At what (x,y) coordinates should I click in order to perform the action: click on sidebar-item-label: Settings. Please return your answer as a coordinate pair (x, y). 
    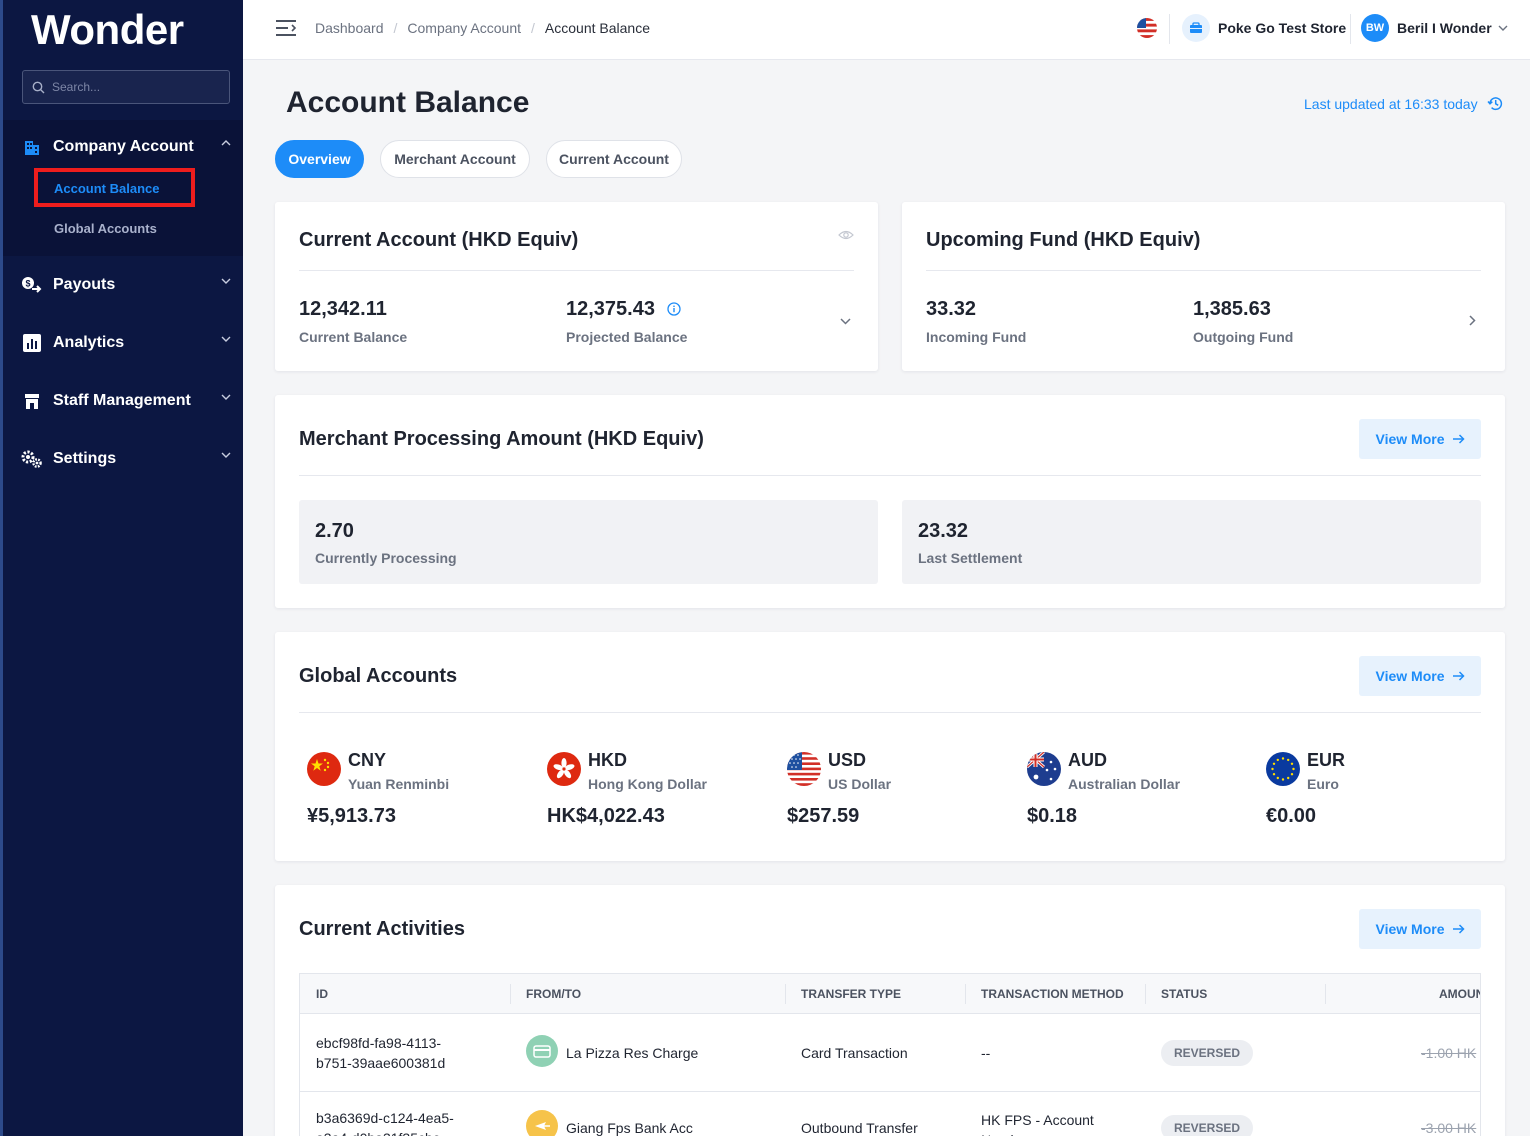
    Looking at the image, I should click on (85, 458).